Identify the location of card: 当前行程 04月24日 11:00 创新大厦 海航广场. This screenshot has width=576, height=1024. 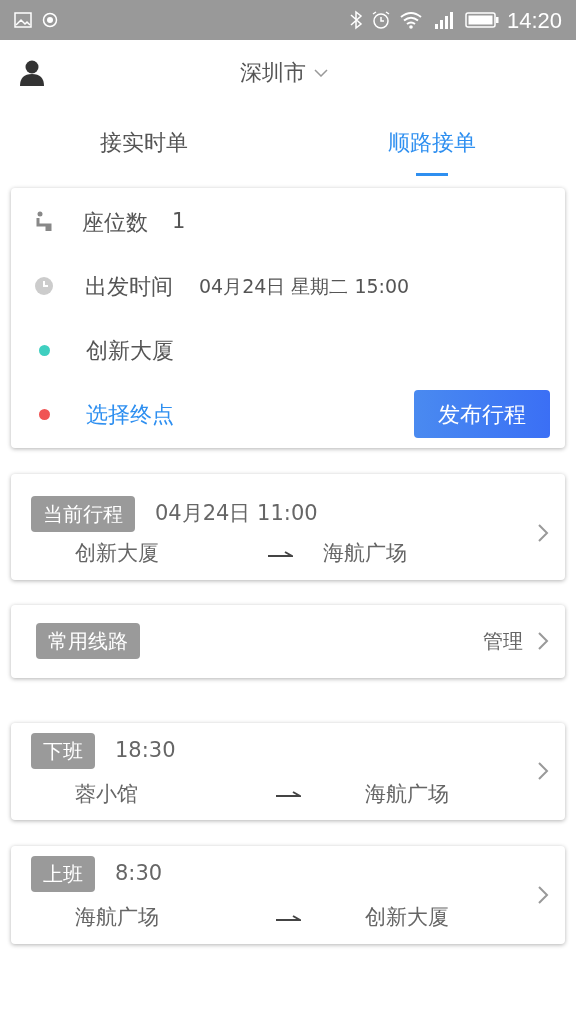
(288, 527).